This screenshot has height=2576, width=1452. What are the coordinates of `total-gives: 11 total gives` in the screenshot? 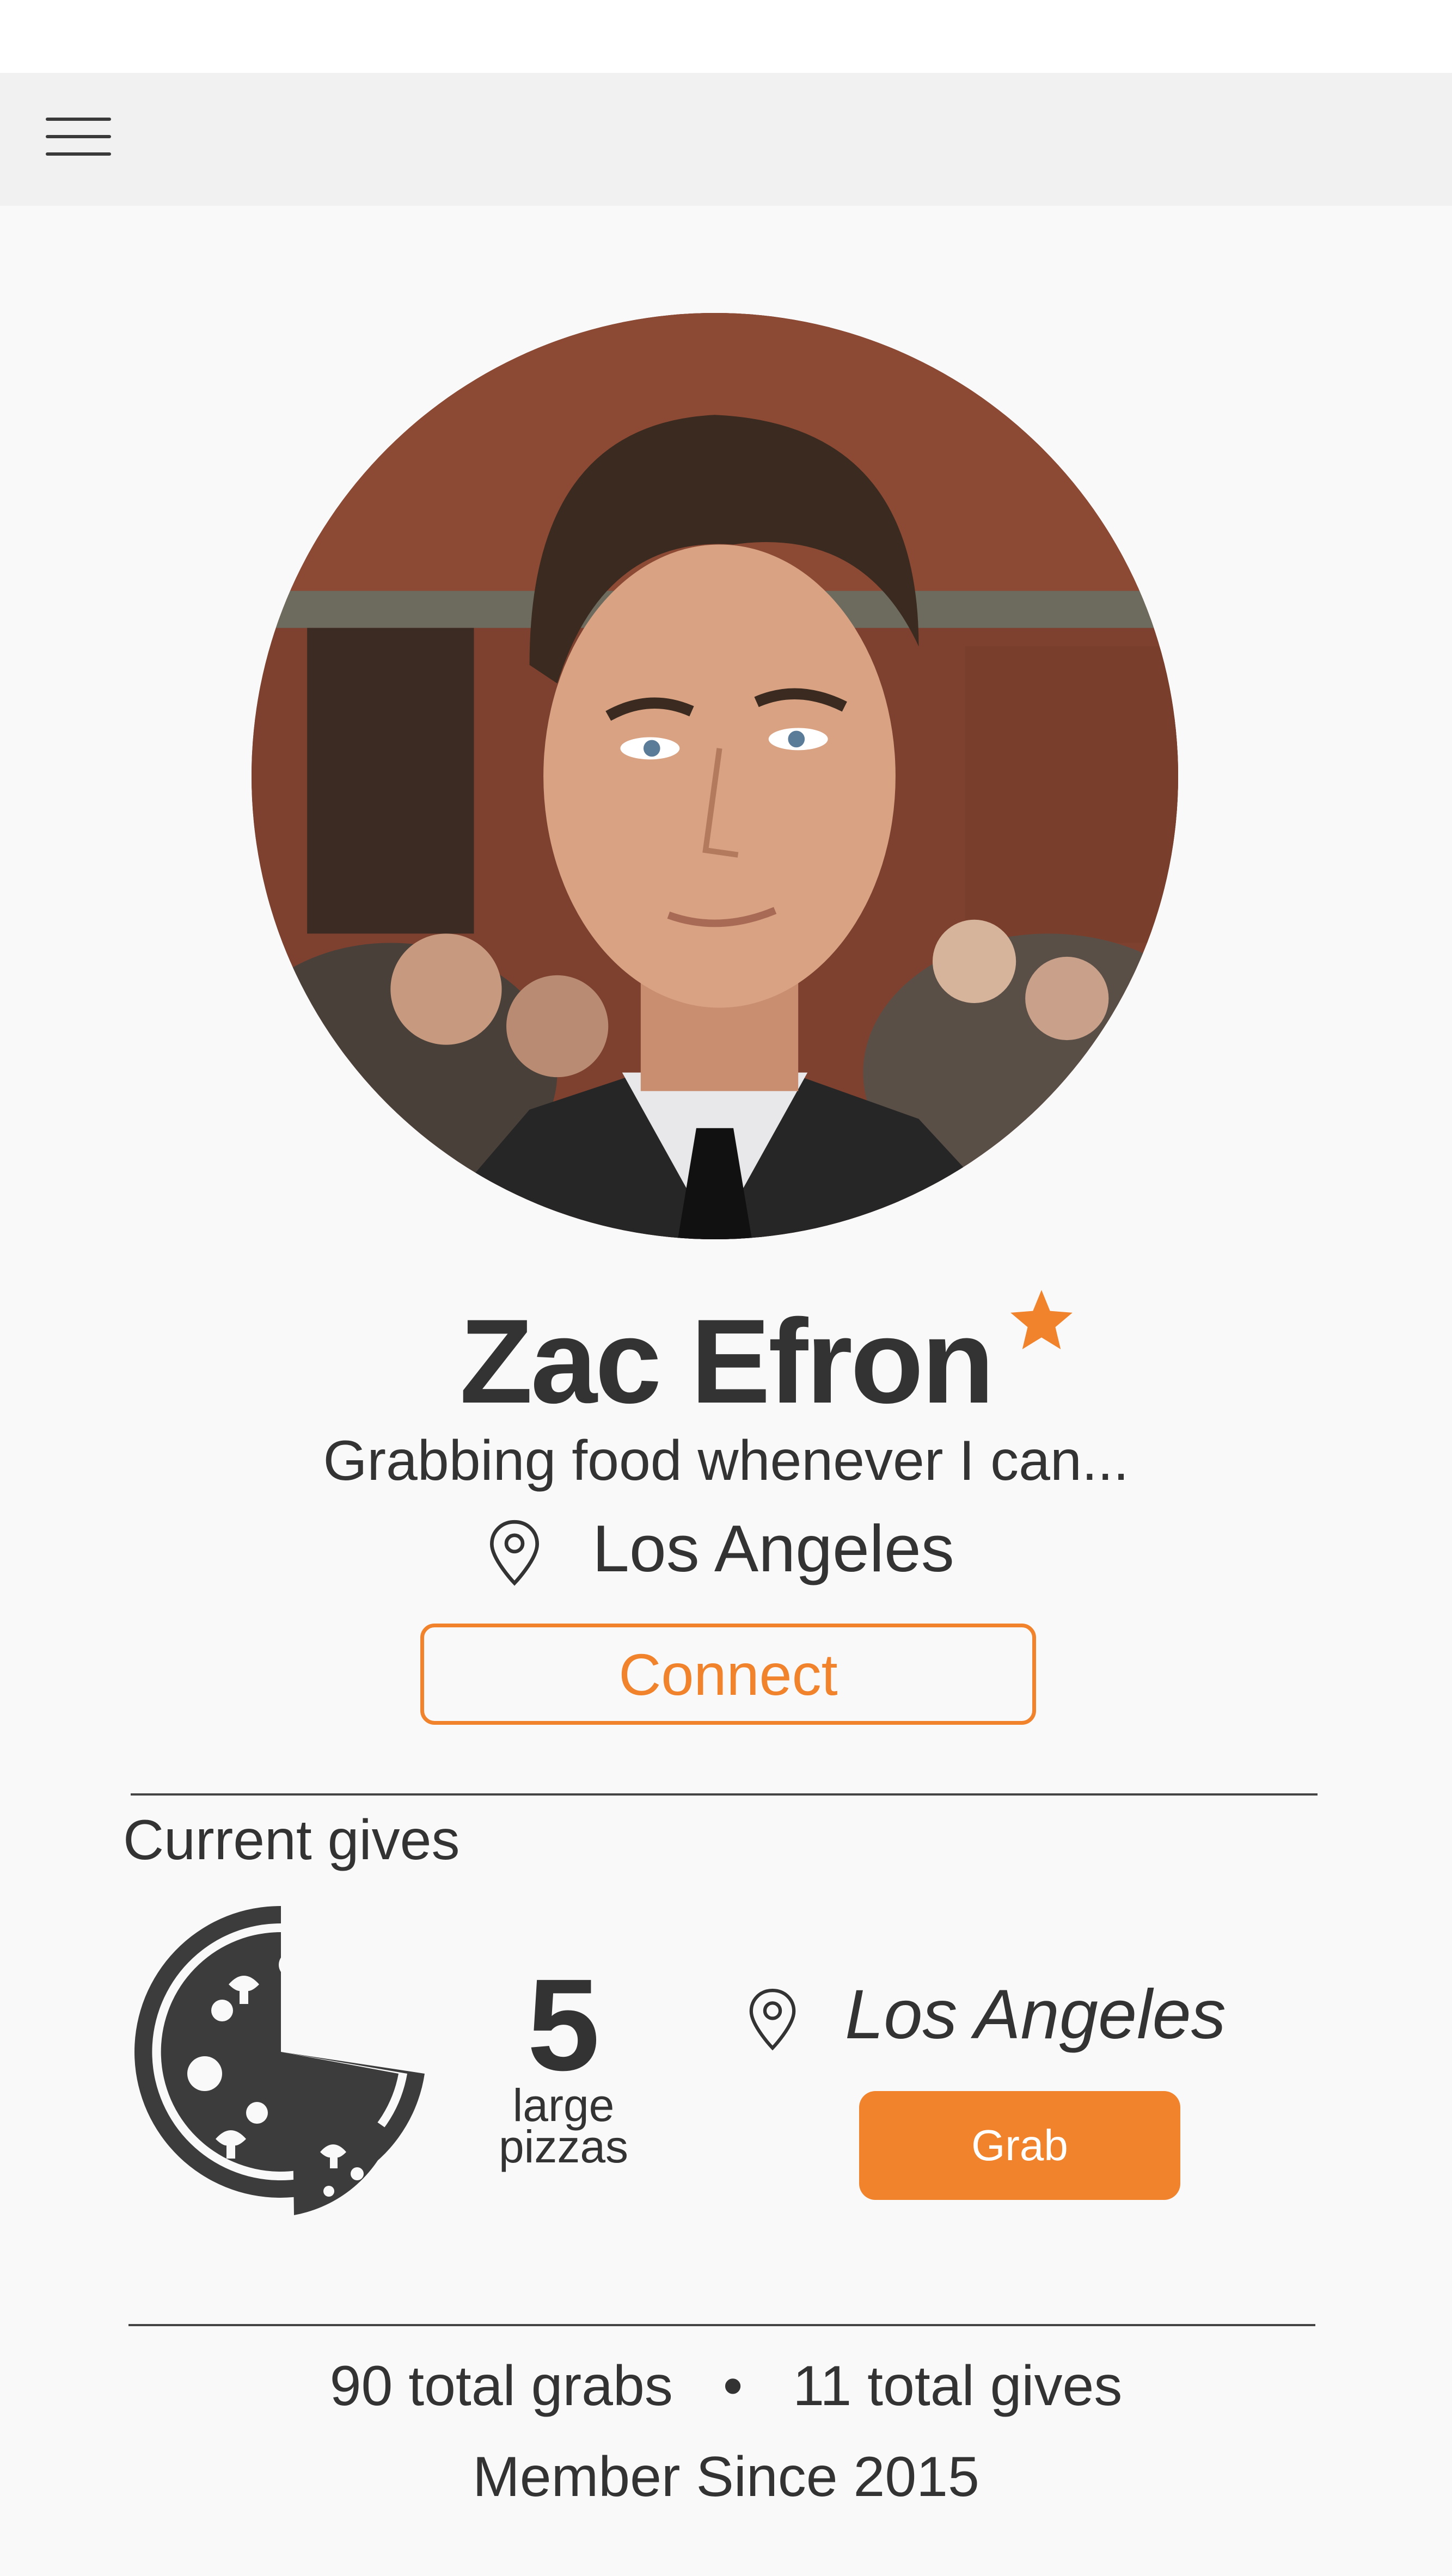 It's located at (958, 2386).